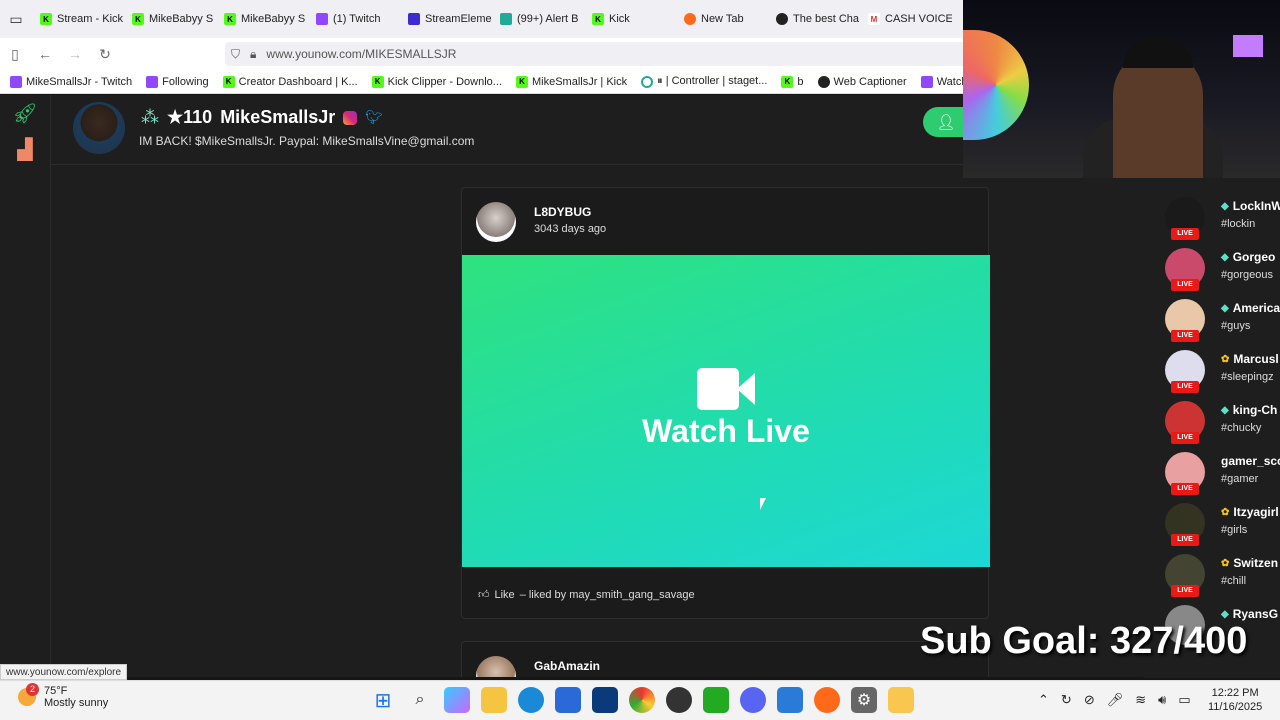 The width and height of the screenshot is (1280, 720). Describe the element at coordinates (716, 700) in the screenshot. I see `kick-app-icon` at that location.